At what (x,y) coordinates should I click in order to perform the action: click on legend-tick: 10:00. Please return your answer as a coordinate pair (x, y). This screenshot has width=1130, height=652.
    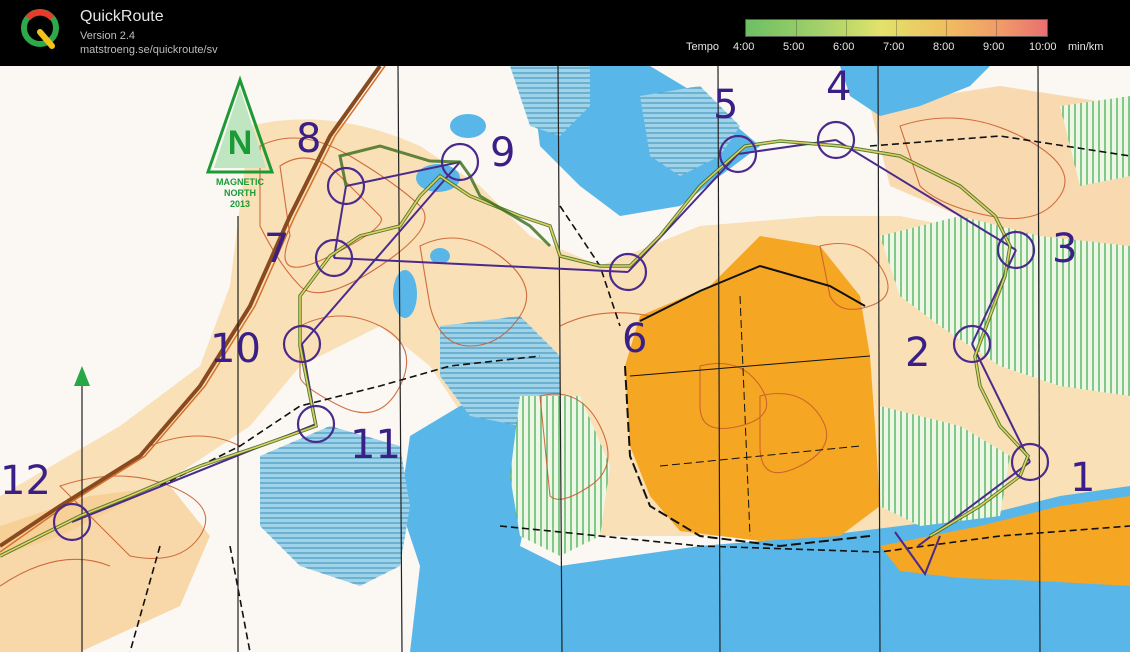
    Looking at the image, I should click on (1043, 47).